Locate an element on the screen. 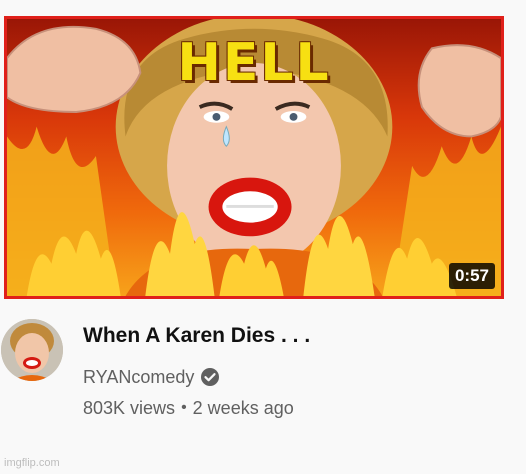  thumbnail-title-text: HELL is located at coordinates (254, 63).